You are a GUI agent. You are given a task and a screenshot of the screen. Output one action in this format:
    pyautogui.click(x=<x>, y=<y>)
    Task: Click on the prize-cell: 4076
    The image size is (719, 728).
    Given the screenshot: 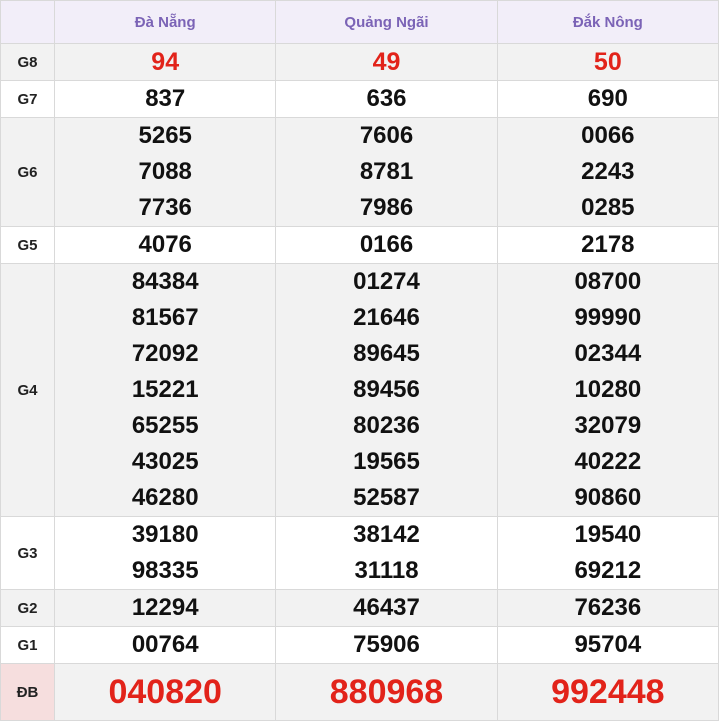 What is the action you would take?
    pyautogui.click(x=165, y=245)
    